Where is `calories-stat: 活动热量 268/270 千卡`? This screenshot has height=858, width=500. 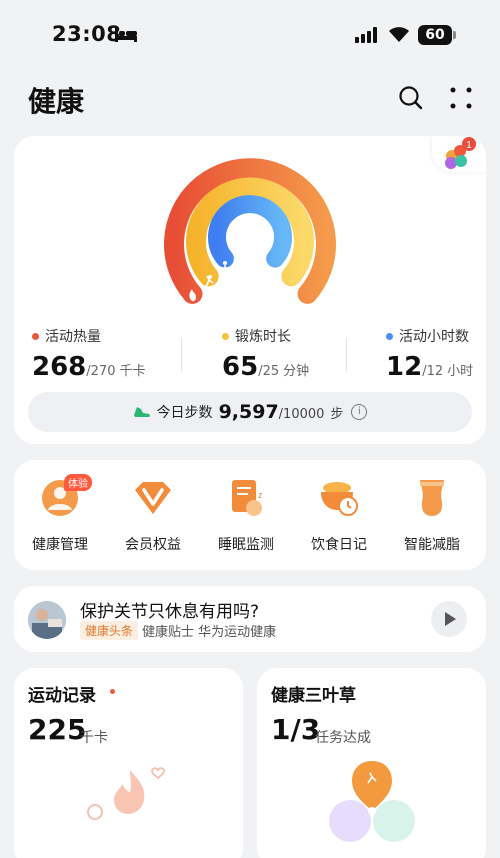 calories-stat: 活动热量 268/270 千卡 is located at coordinates (89, 354).